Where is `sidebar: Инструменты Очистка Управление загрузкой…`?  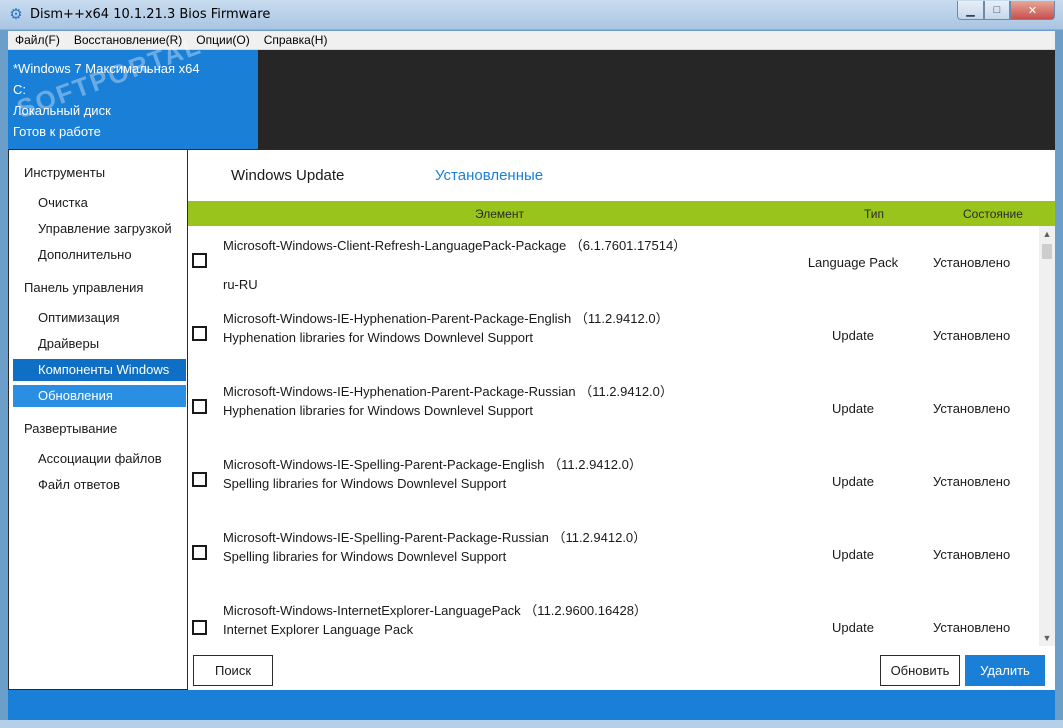
sidebar: Инструменты Очистка Управление загрузкой… is located at coordinates (98, 419).